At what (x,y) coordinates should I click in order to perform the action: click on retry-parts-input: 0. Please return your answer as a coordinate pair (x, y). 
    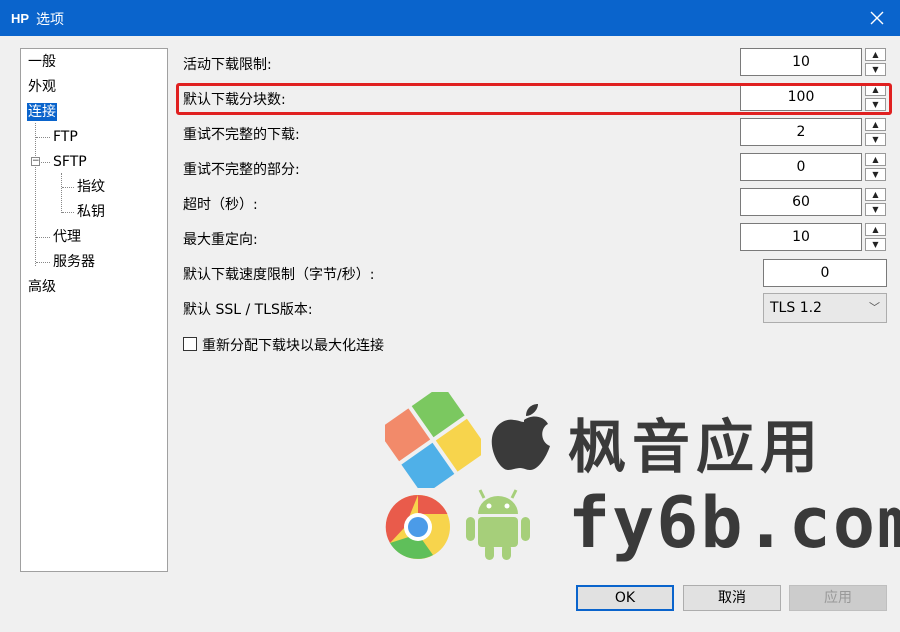
    Looking at the image, I should click on (801, 167).